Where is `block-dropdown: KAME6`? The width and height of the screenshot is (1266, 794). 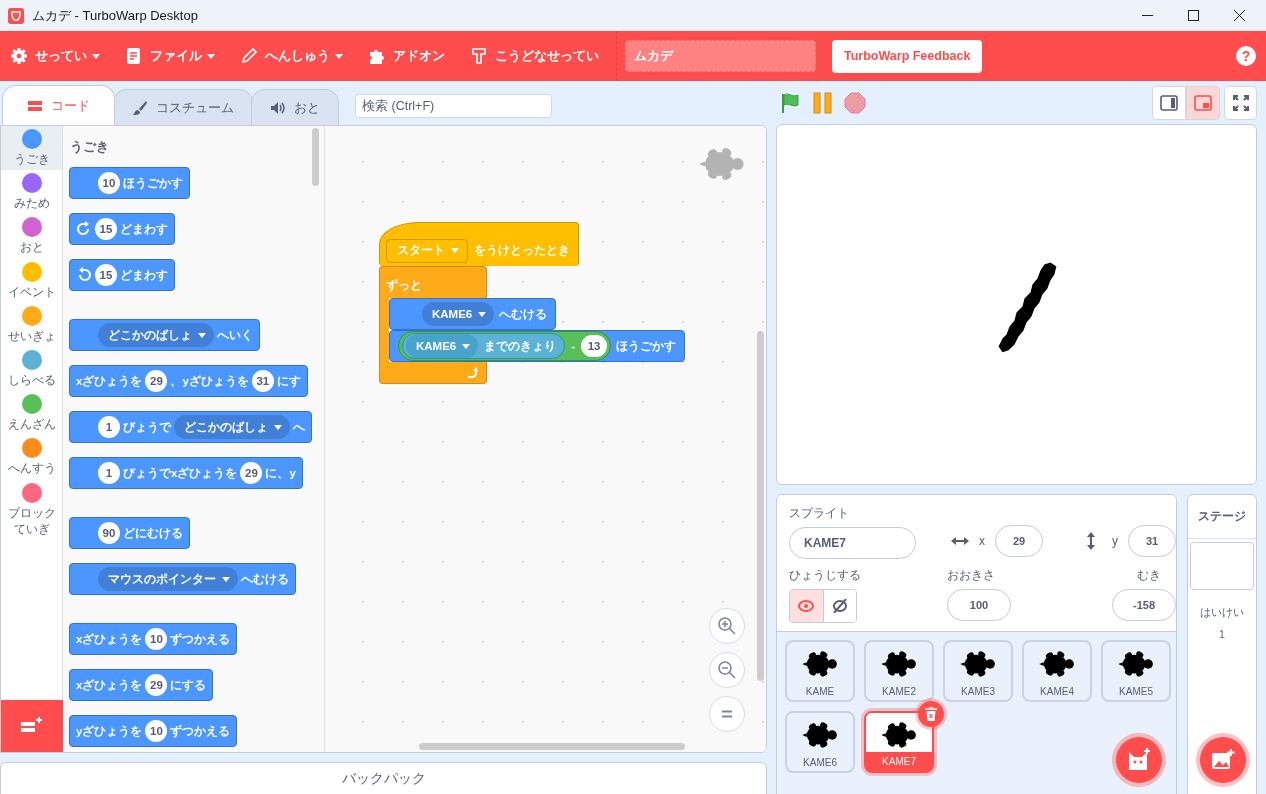 block-dropdown: KAME6 is located at coordinates (458, 314).